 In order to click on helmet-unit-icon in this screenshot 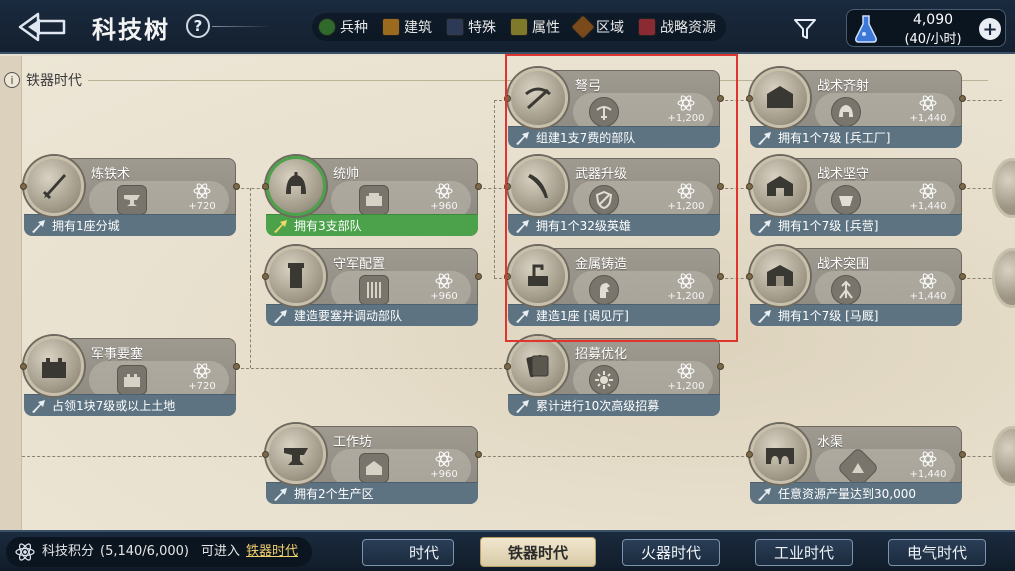, I will do `click(846, 112)`.